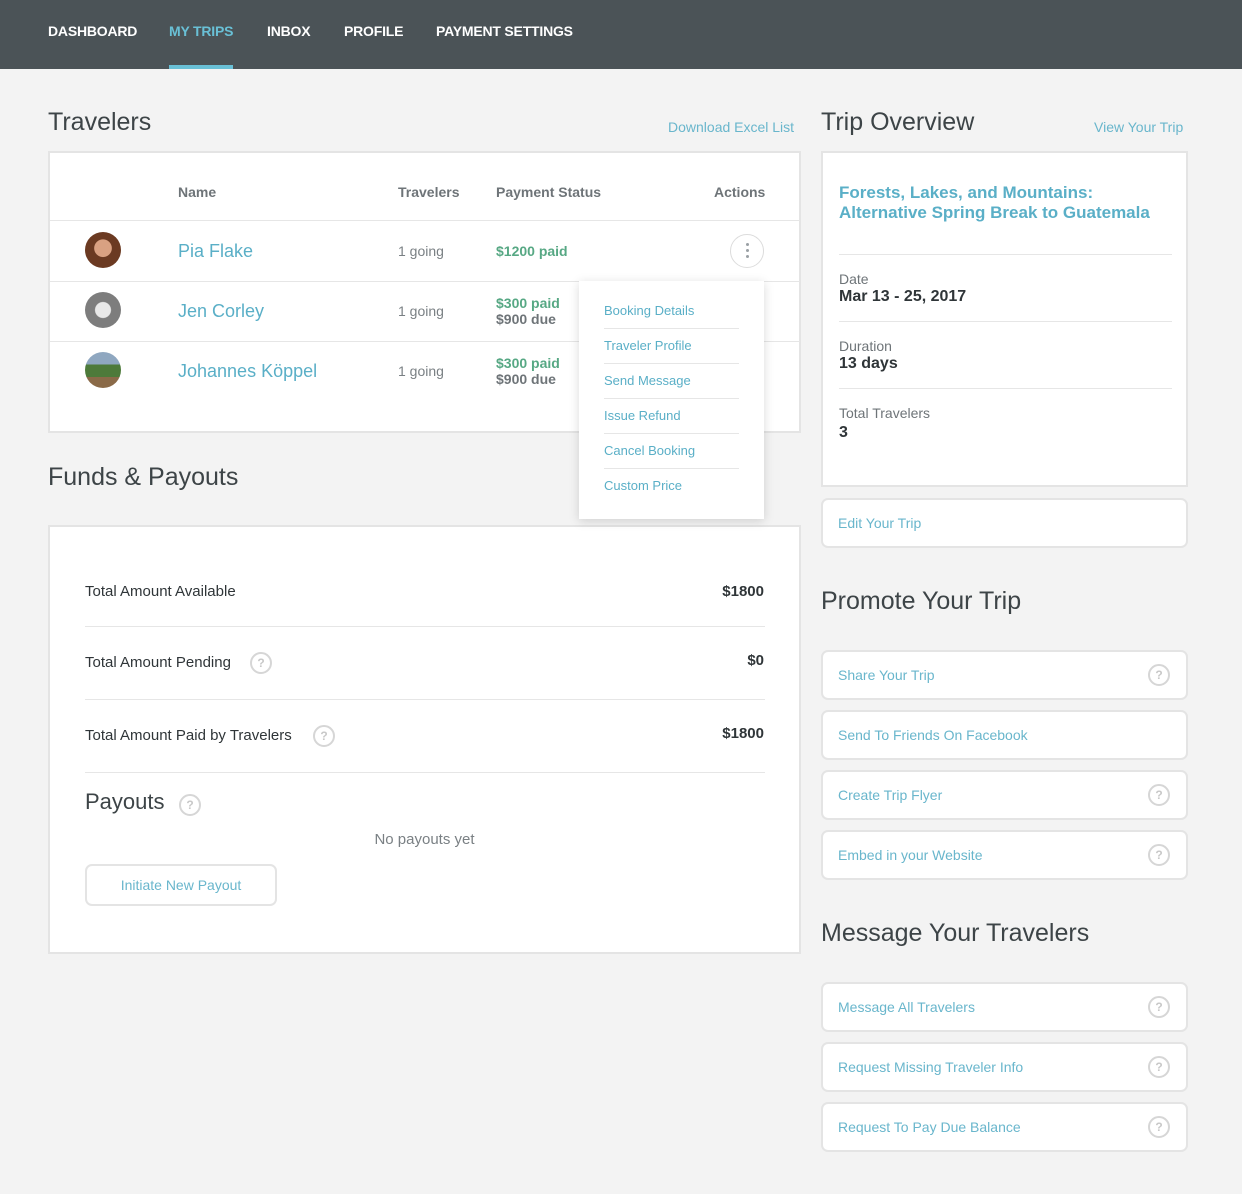 The image size is (1242, 1194). I want to click on request-info-button: Request Missing Traveler Info ?, so click(1004, 1067).